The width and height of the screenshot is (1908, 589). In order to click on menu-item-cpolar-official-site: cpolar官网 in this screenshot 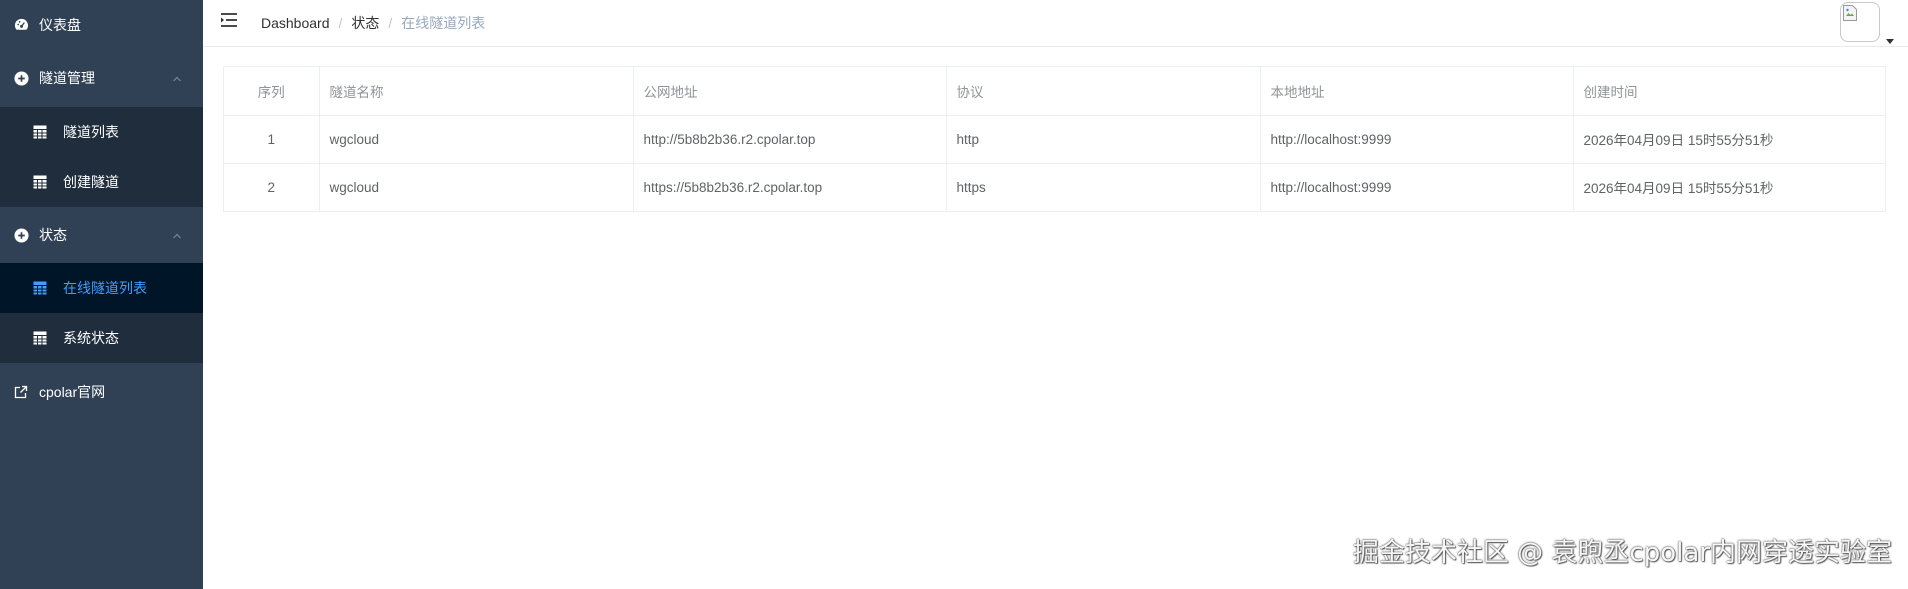, I will do `click(101, 392)`.